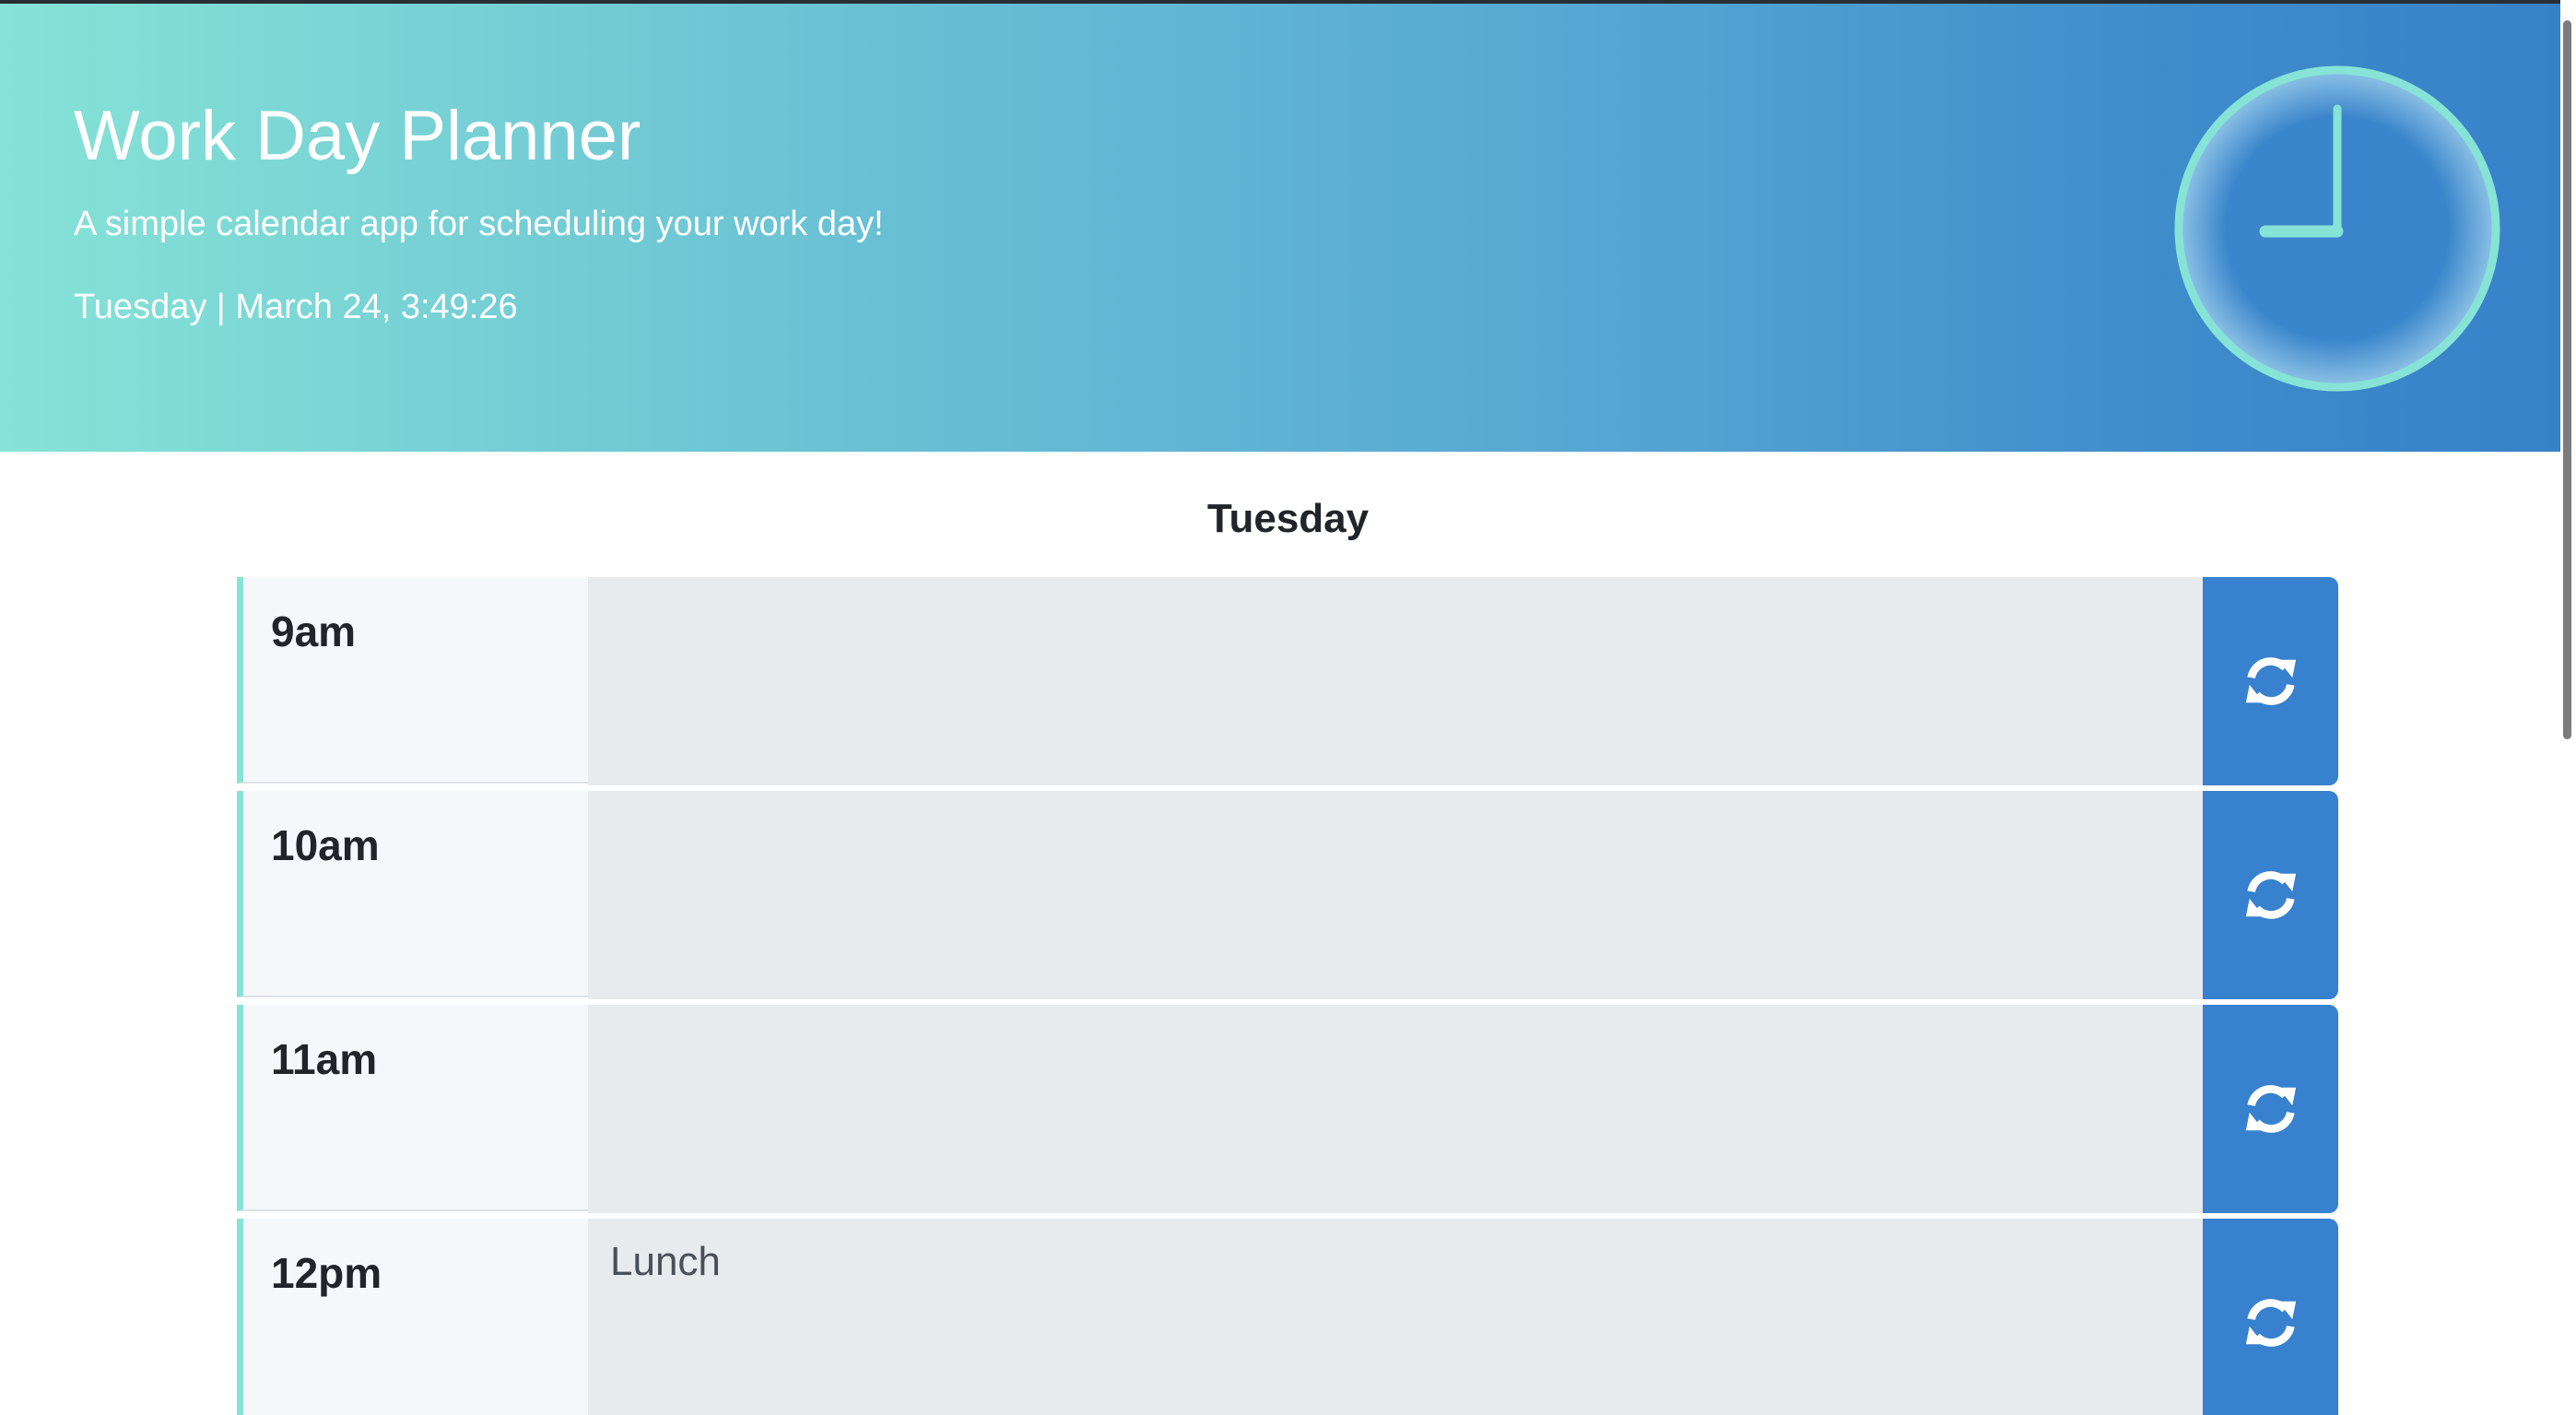 The image size is (2576, 1415). Describe the element at coordinates (2567, 379) in the screenshot. I see `scrollbar-thumb` at that location.